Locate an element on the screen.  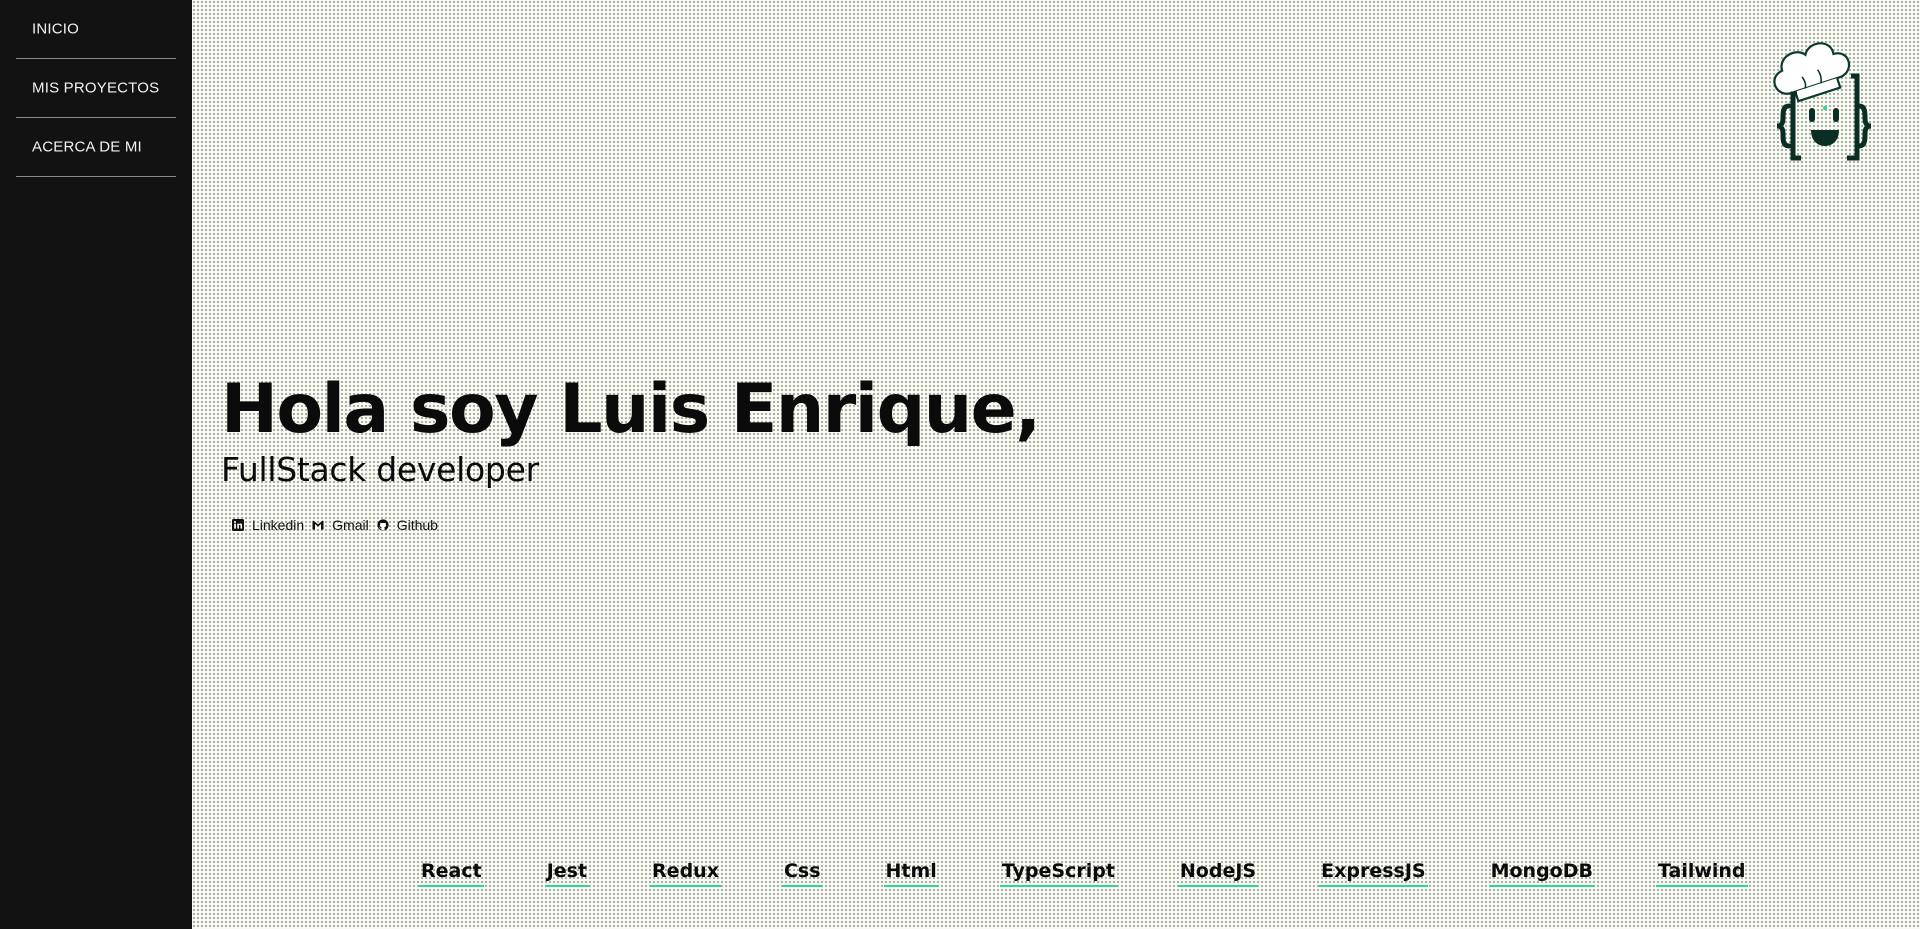
tech-label: React is located at coordinates (451, 873).